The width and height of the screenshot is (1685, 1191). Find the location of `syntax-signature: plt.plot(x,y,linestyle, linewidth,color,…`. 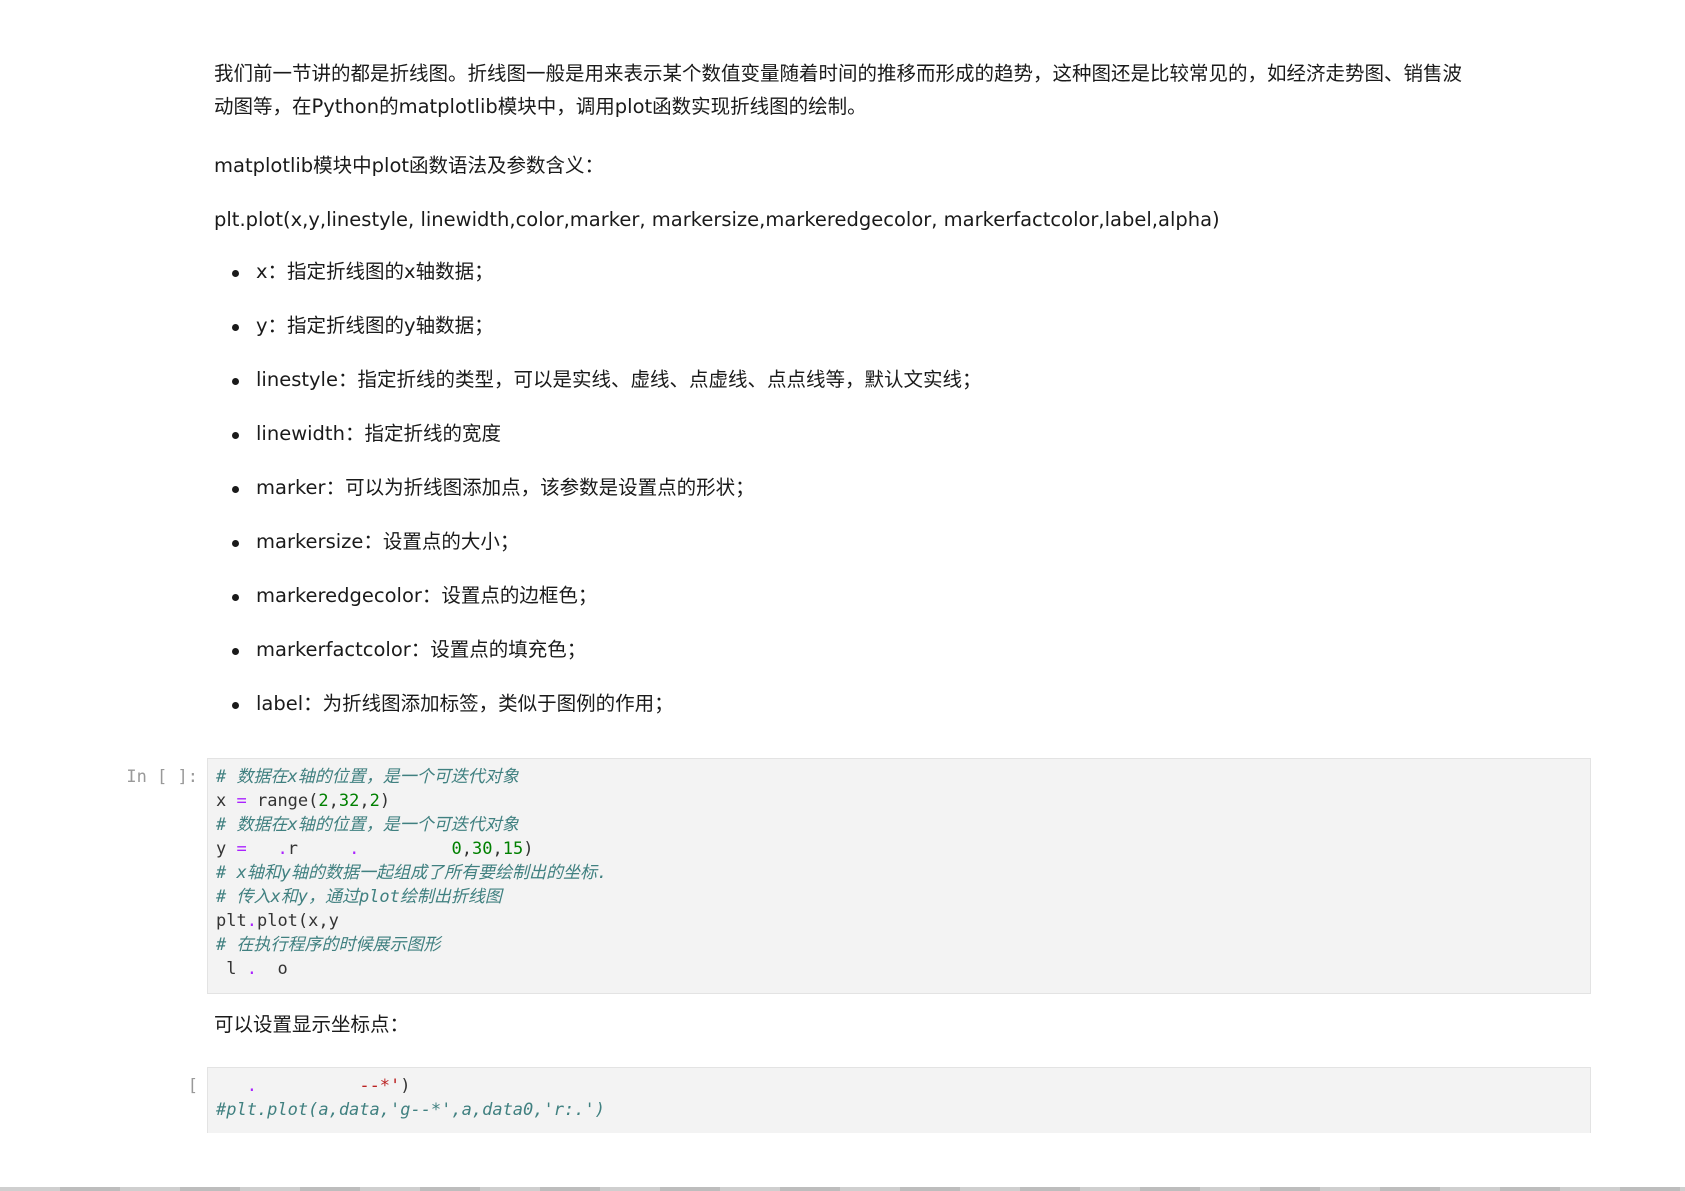

syntax-signature: plt.plot(x,y,linestyle, linewidth,color,… is located at coordinates (904, 219).